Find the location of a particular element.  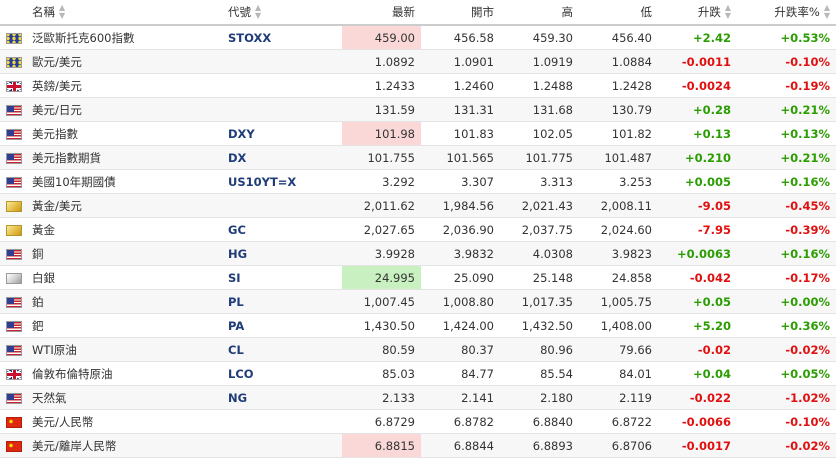

instrument-name: 天然氣 is located at coordinates (124, 397).